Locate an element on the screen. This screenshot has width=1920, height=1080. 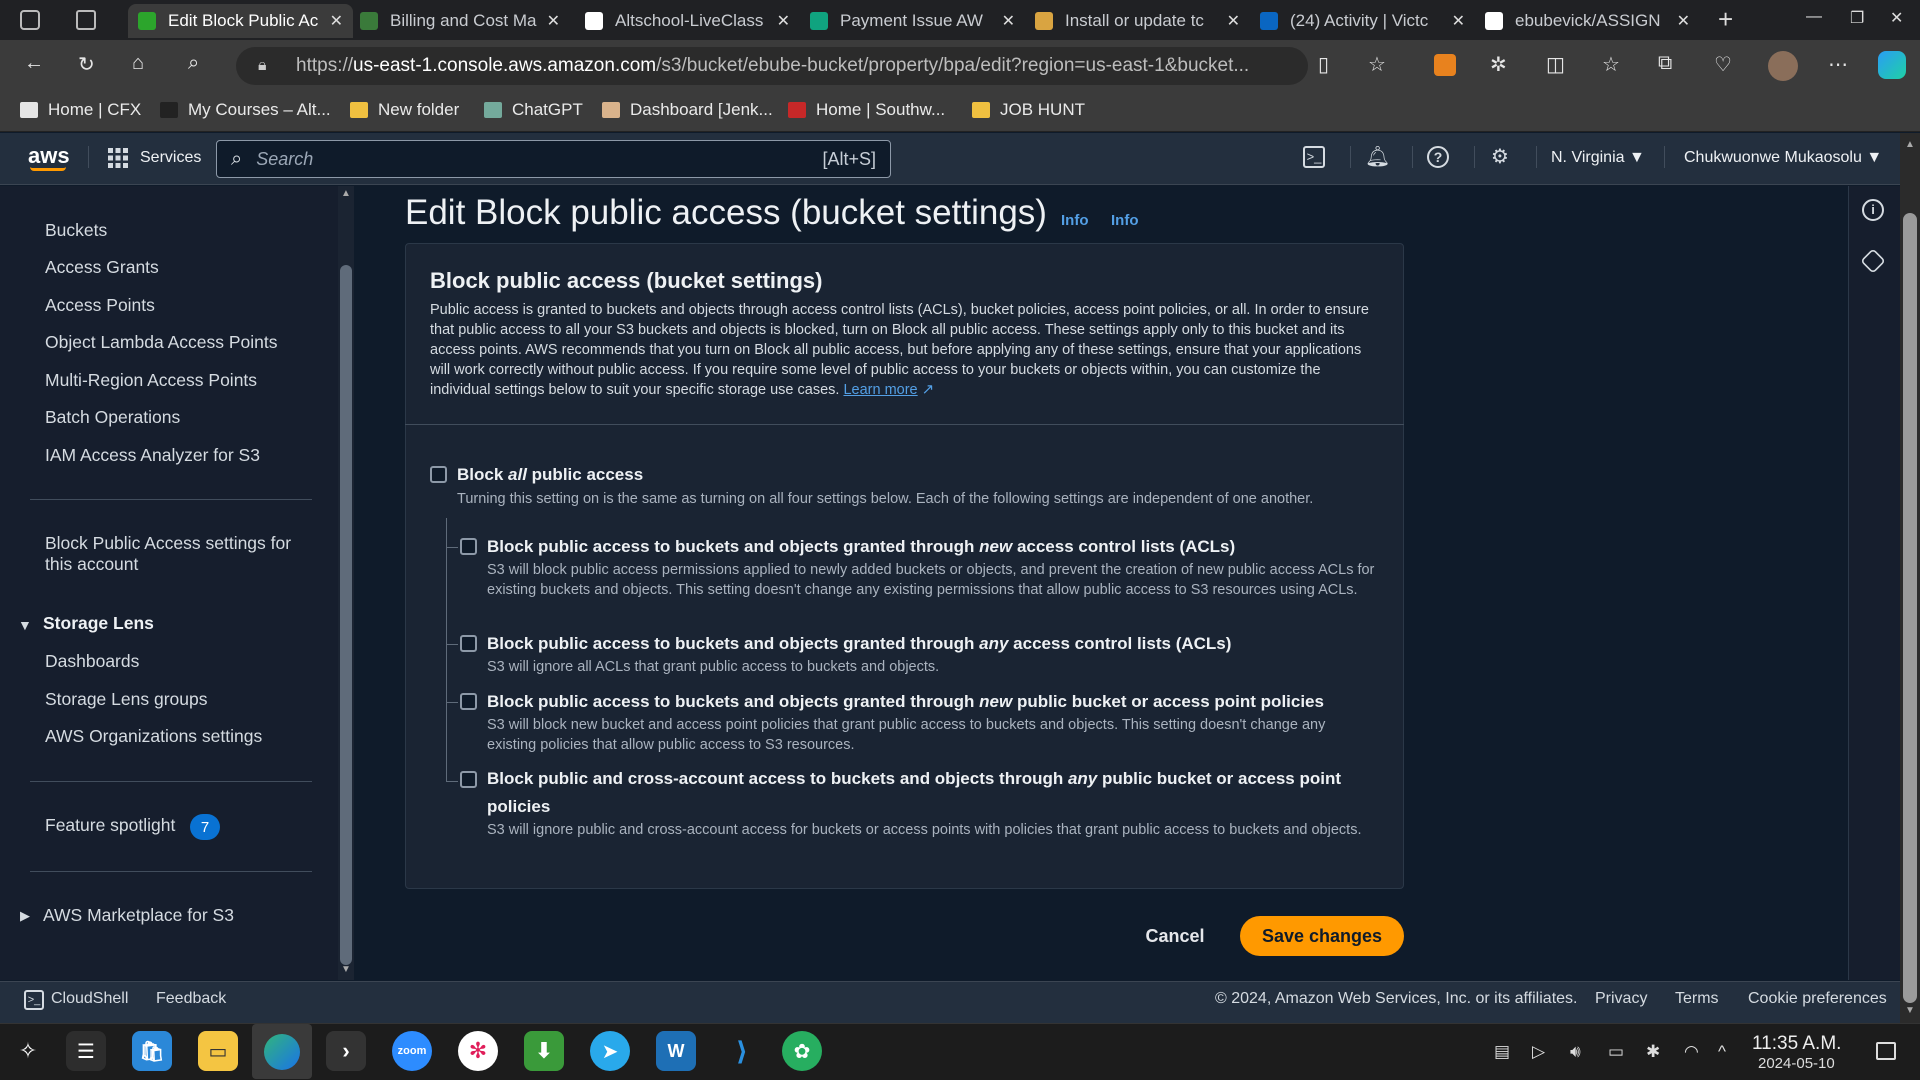
help-icon: ? is located at coordinates (1438, 157).